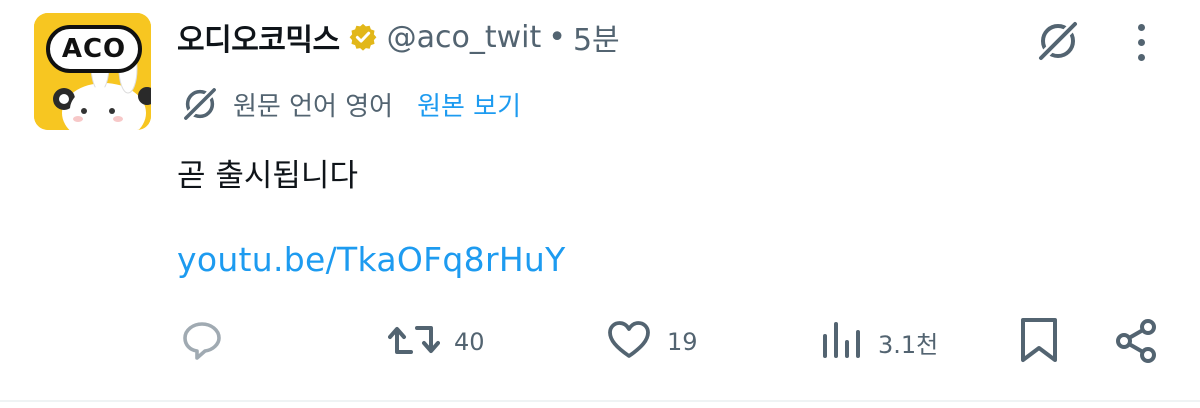 The image size is (1200, 408). What do you see at coordinates (464, 37) in the screenshot?
I see `user-handle: @aco_twit` at bounding box center [464, 37].